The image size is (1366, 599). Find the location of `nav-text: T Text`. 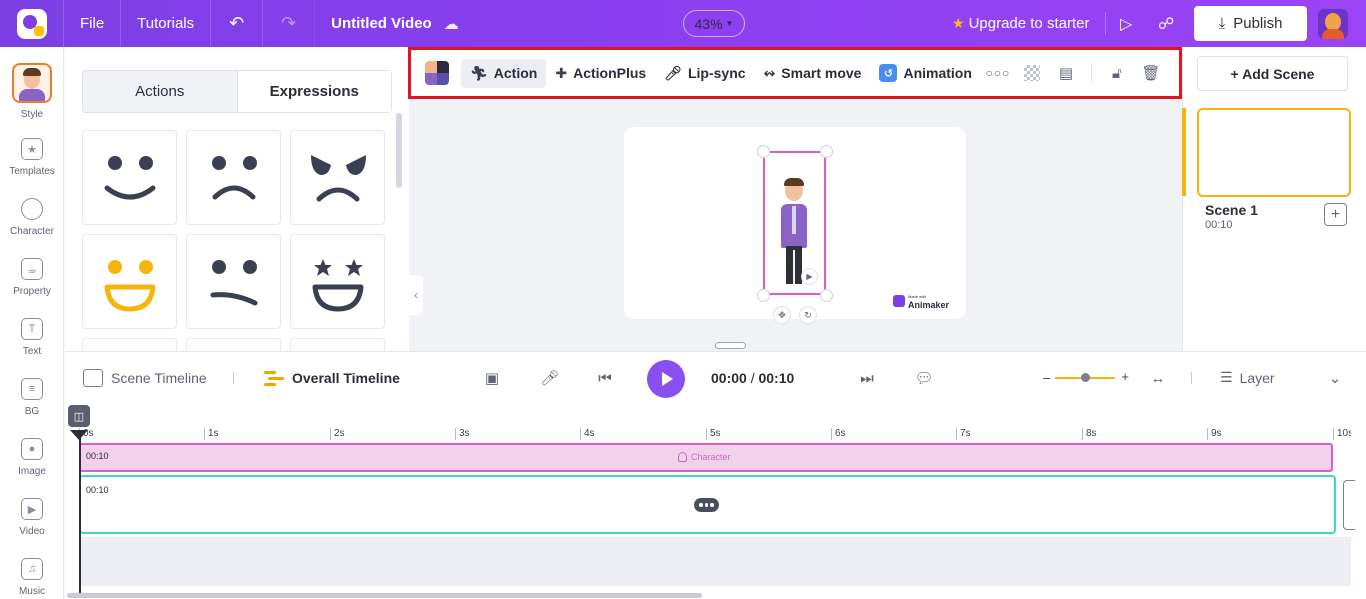

nav-text: T Text is located at coordinates (32, 340).